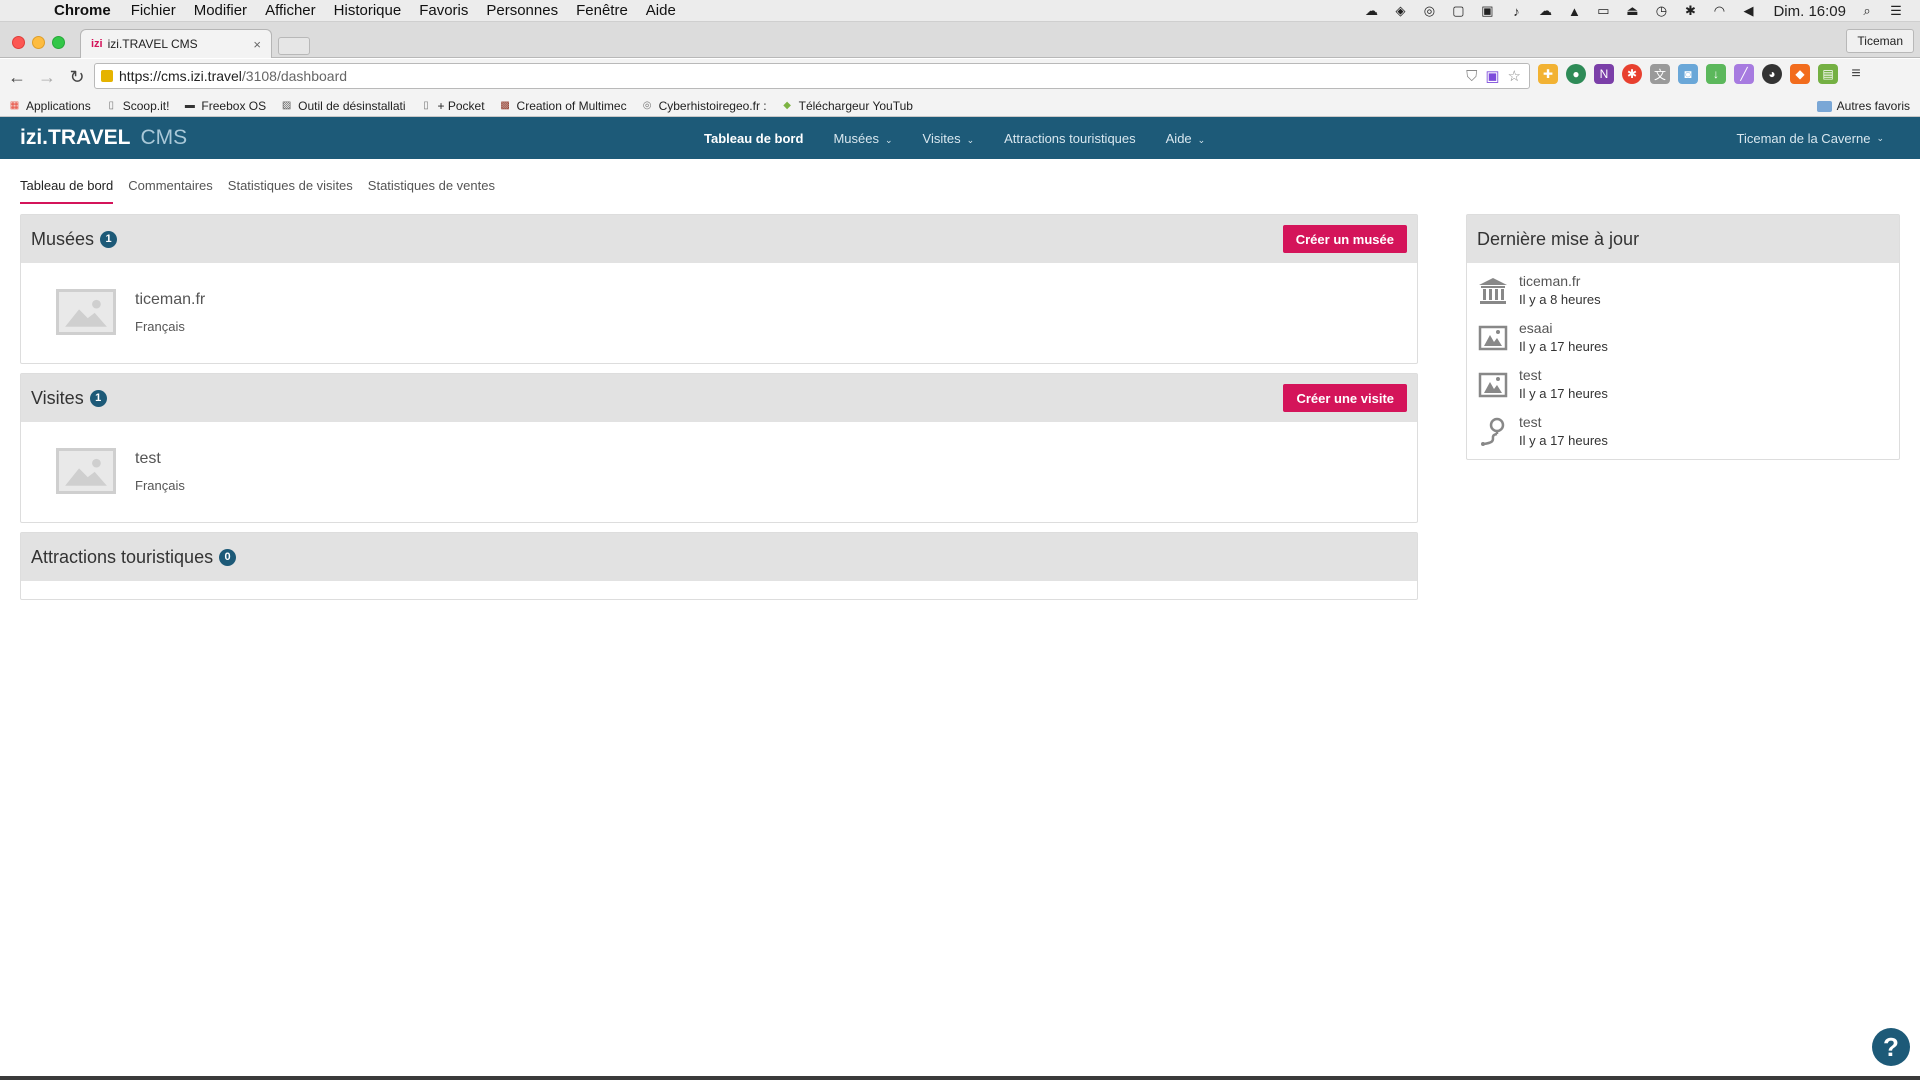  Describe the element at coordinates (1632, 74) in the screenshot. I see `red-star-extension-icon: ✱` at that location.